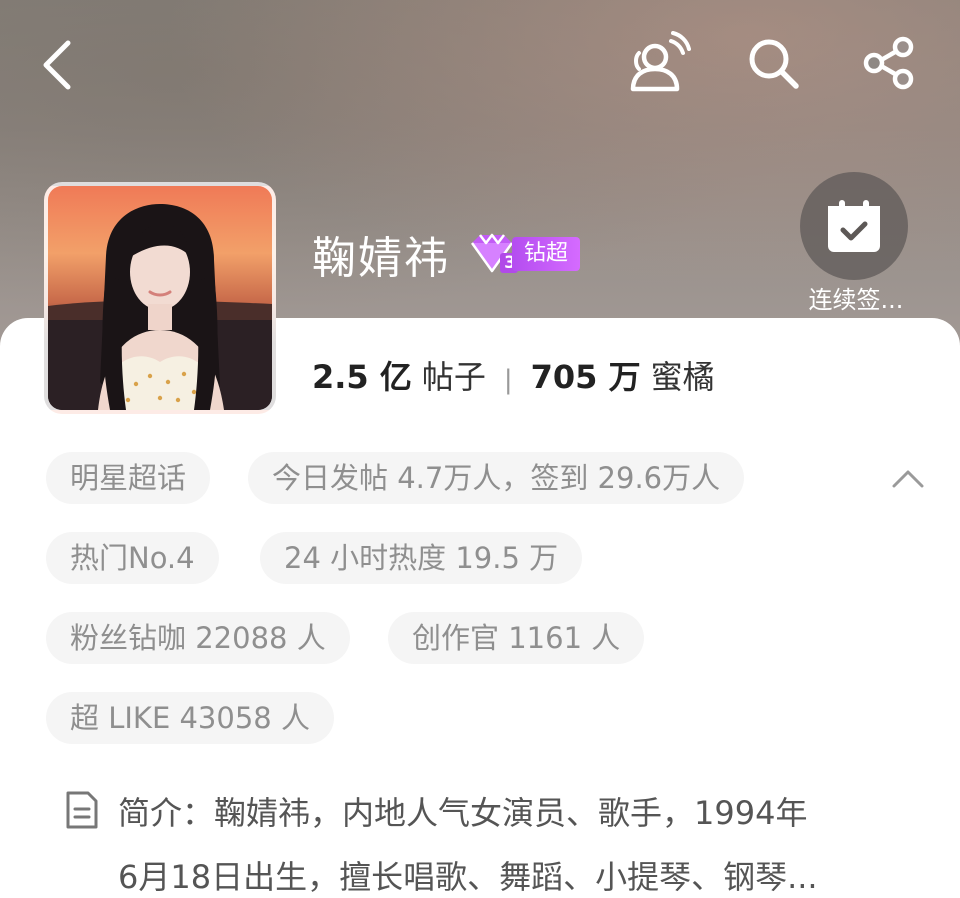  I want to click on super-diamond-badge: 3 钻超, so click(524, 254).